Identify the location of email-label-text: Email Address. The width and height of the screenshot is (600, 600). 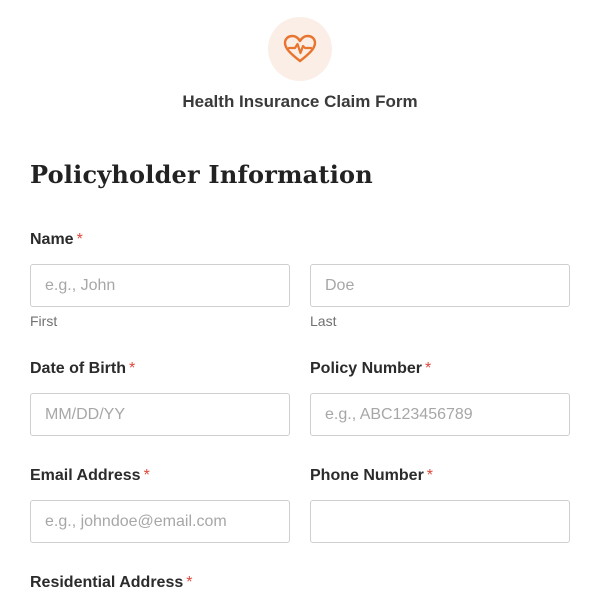
(85, 475).